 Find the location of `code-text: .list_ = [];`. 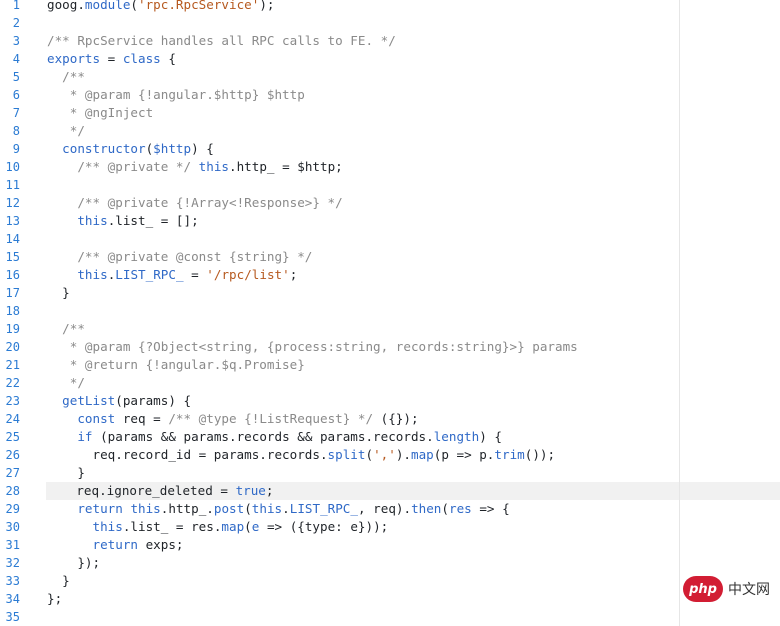

code-text: .list_ = []; is located at coordinates (153, 220).